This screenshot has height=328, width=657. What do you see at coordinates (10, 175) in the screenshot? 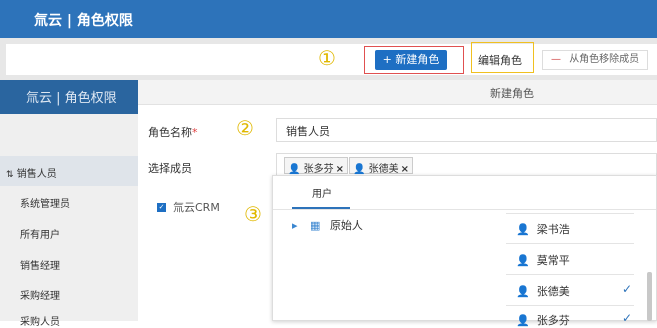
I see `sort-icon: ⇅` at bounding box center [10, 175].